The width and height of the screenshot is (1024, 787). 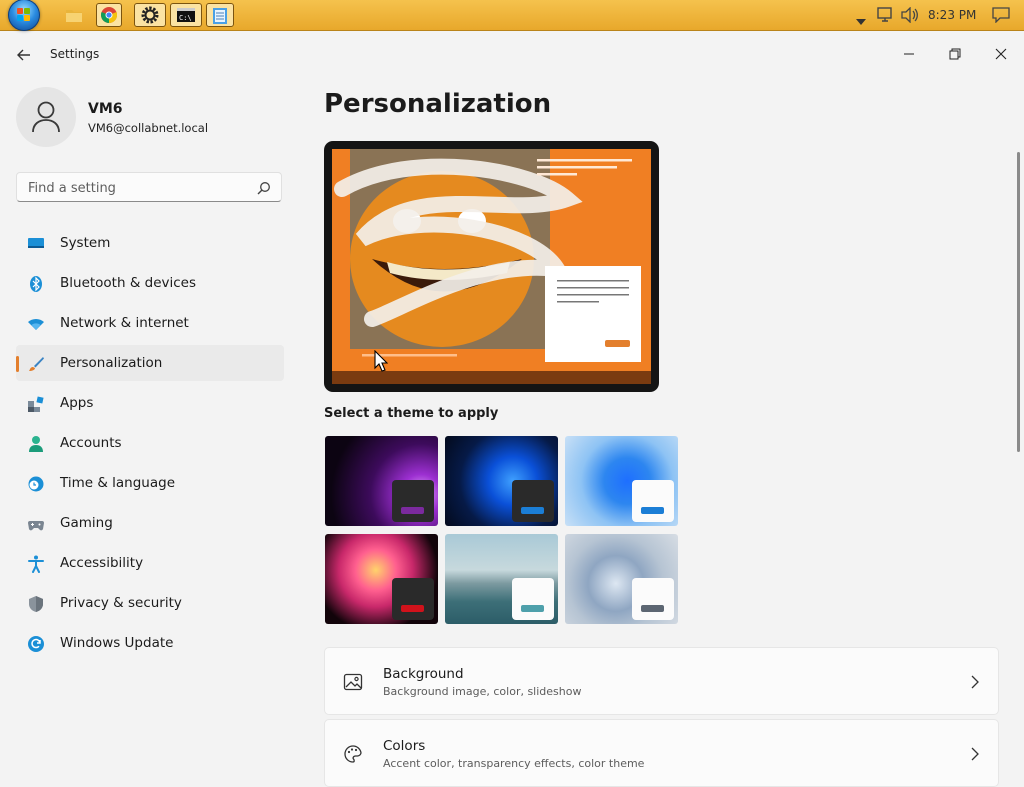 What do you see at coordinates (36, 564) in the screenshot?
I see `accessibility-icon` at bounding box center [36, 564].